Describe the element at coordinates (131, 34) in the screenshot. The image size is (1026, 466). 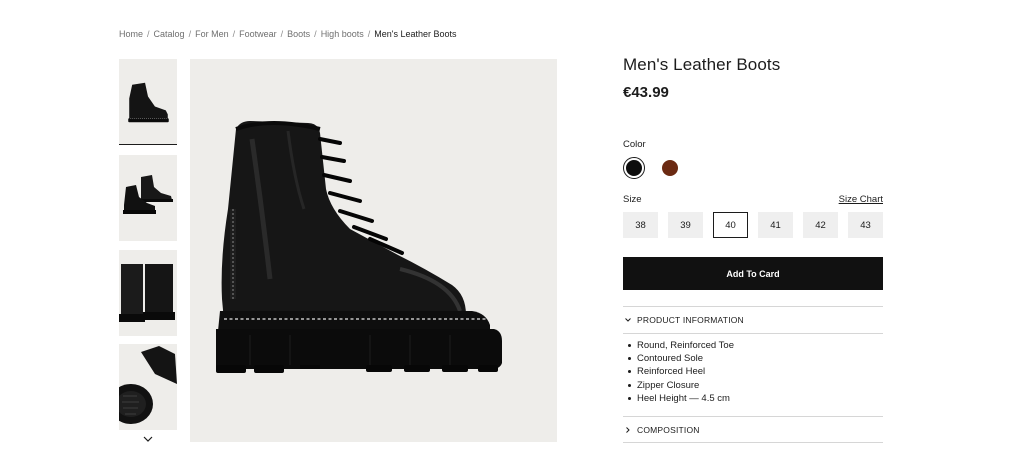
I see `breadcrumb-home: Home` at that location.